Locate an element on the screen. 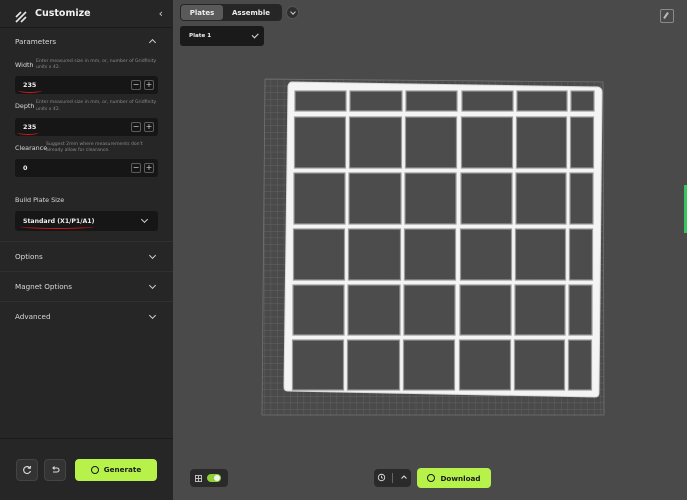 Image resolution: width=687 pixels, height=500 pixels. depth-label: Depth is located at coordinates (25, 106).